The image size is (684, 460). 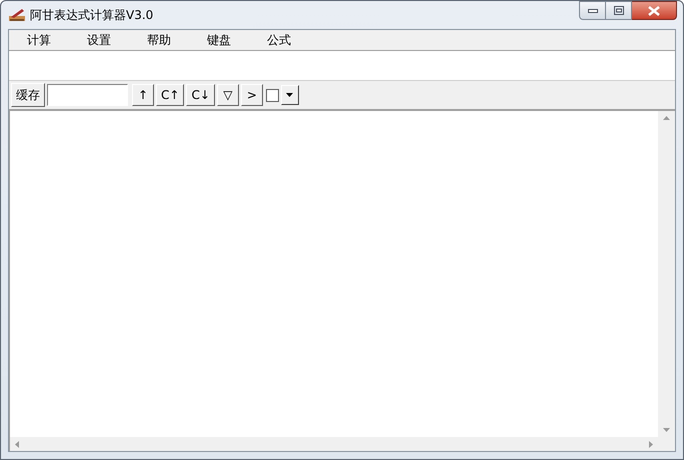 What do you see at coordinates (167, 40) in the screenshot?
I see `menu-item: 帮助` at bounding box center [167, 40].